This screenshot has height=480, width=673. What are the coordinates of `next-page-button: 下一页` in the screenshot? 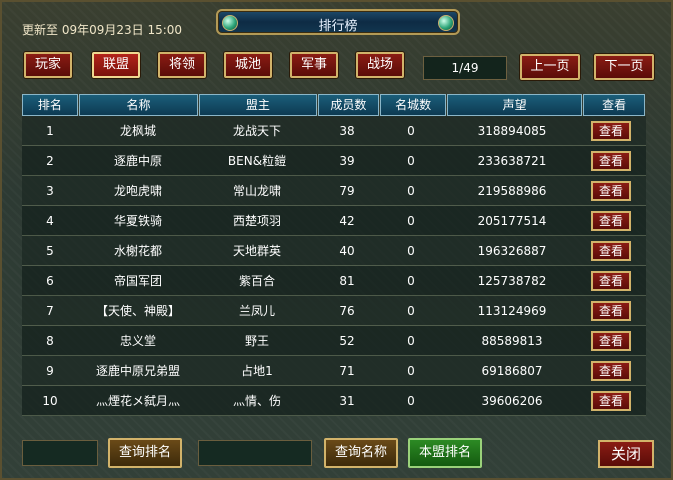 It's located at (624, 67).